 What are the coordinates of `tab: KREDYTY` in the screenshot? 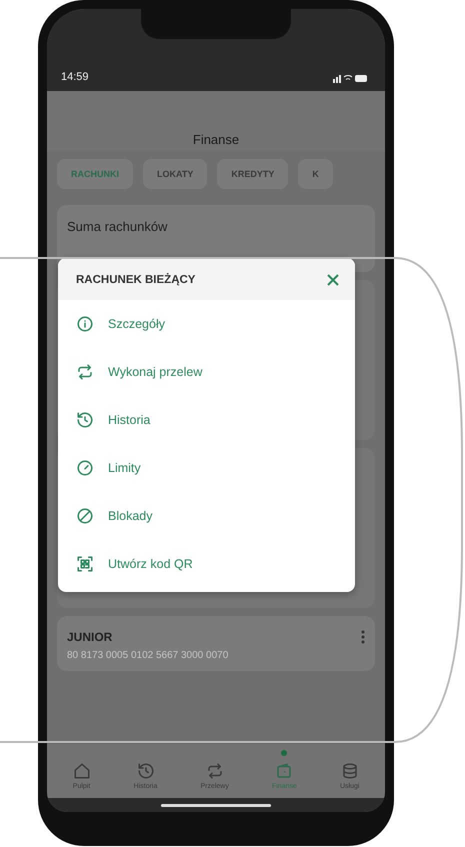 It's located at (252, 174).